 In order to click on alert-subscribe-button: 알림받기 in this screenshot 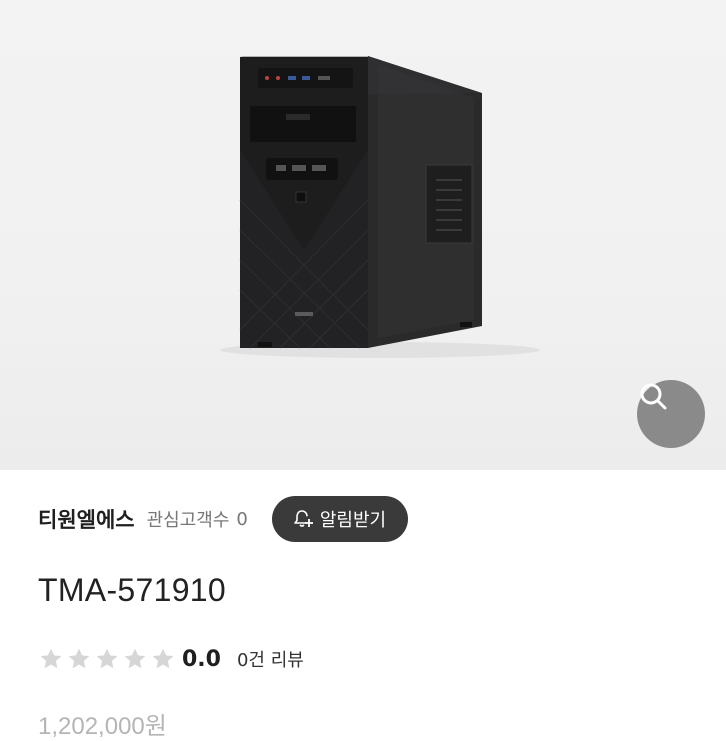, I will do `click(340, 519)`.